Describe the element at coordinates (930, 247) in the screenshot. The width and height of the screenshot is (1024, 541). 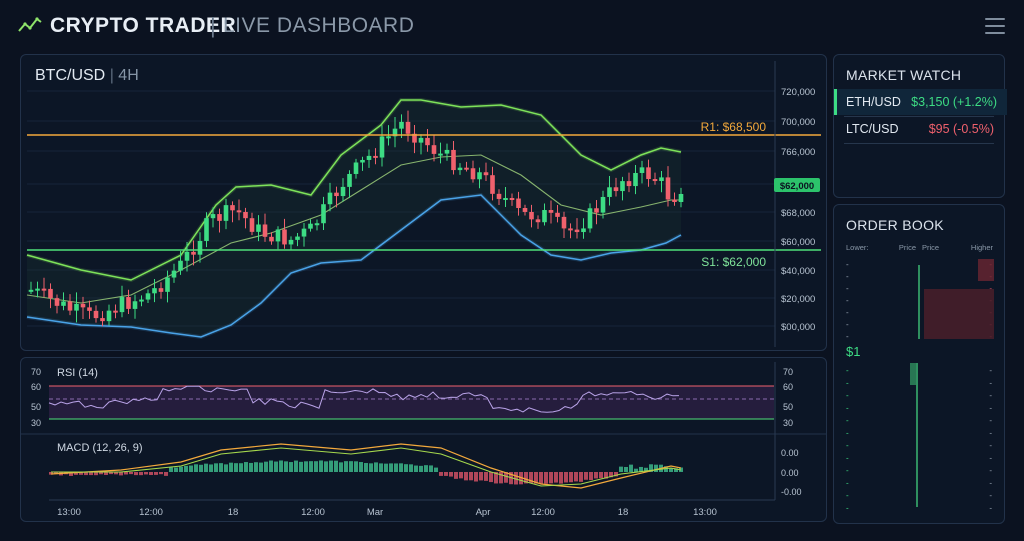
I see `col-price-right-label: Price` at that location.